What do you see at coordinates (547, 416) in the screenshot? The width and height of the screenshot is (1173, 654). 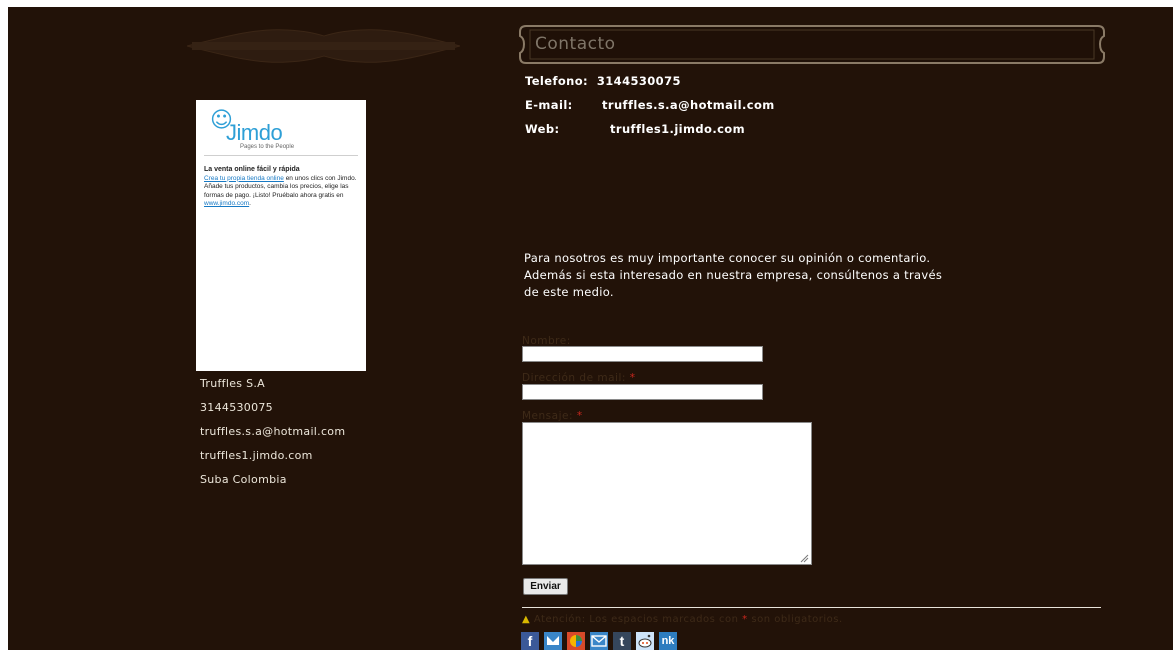 I see `message-label-text: Mensaje:` at bounding box center [547, 416].